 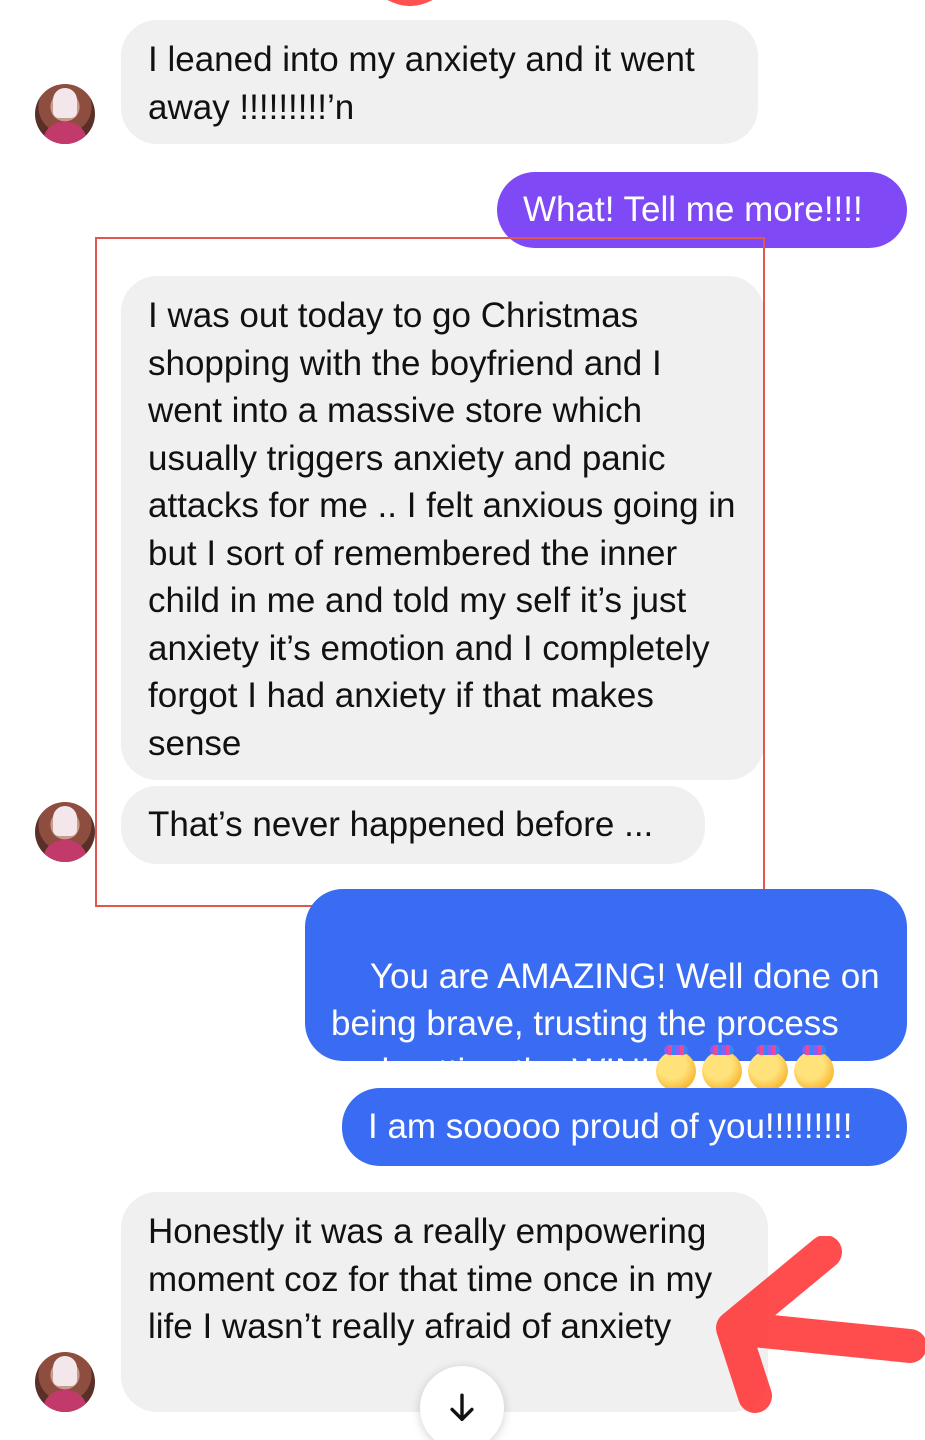 What do you see at coordinates (410, 3) in the screenshot?
I see `red-annotation-top` at bounding box center [410, 3].